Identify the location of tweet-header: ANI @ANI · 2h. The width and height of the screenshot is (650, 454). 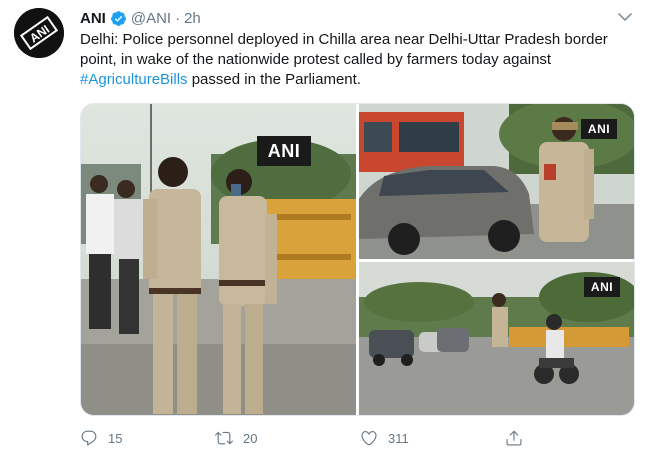
(140, 18).